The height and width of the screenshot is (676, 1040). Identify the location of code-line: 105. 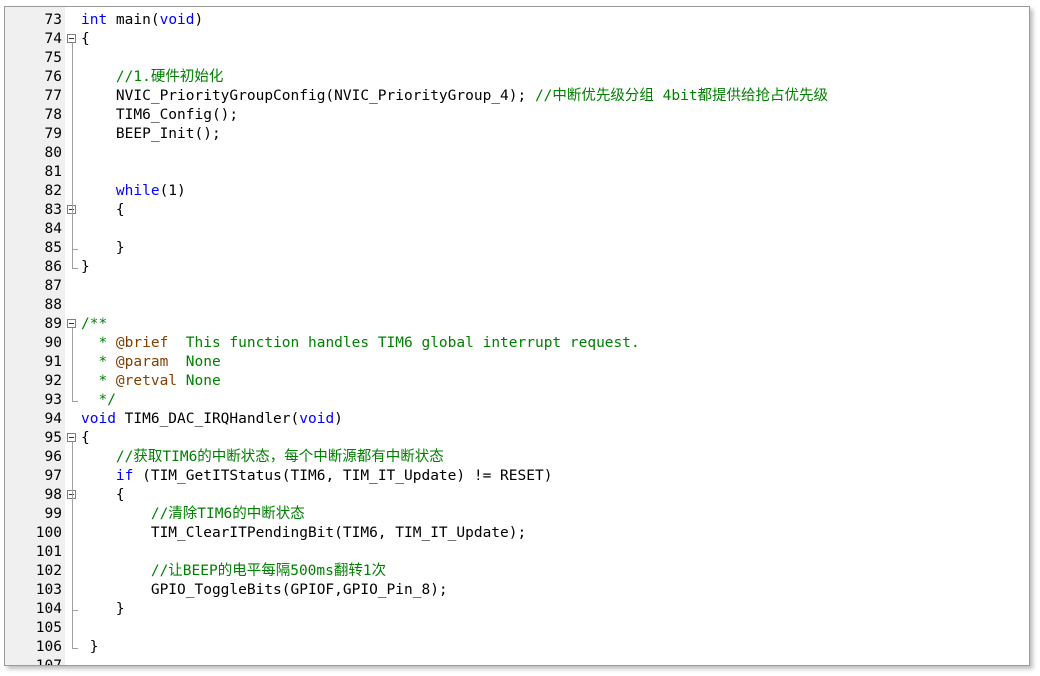
(517, 628).